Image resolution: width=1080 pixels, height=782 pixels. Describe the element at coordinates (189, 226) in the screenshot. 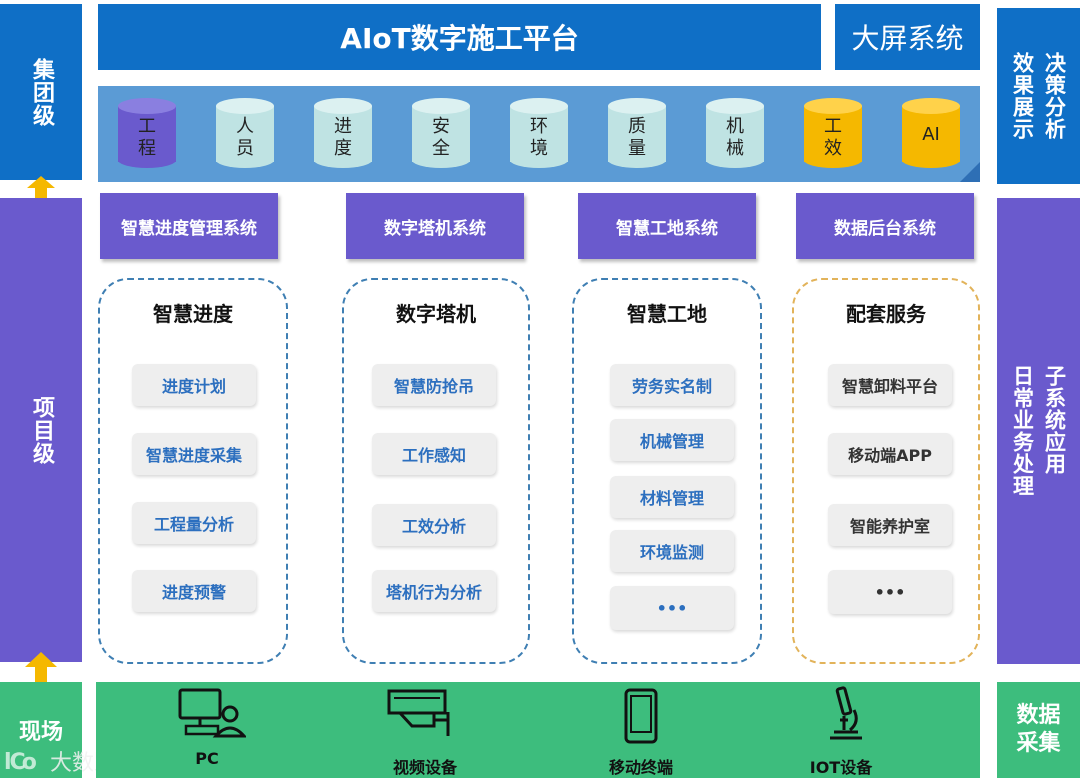

I see `system-button-progress: 智慧进度管理系统` at that location.